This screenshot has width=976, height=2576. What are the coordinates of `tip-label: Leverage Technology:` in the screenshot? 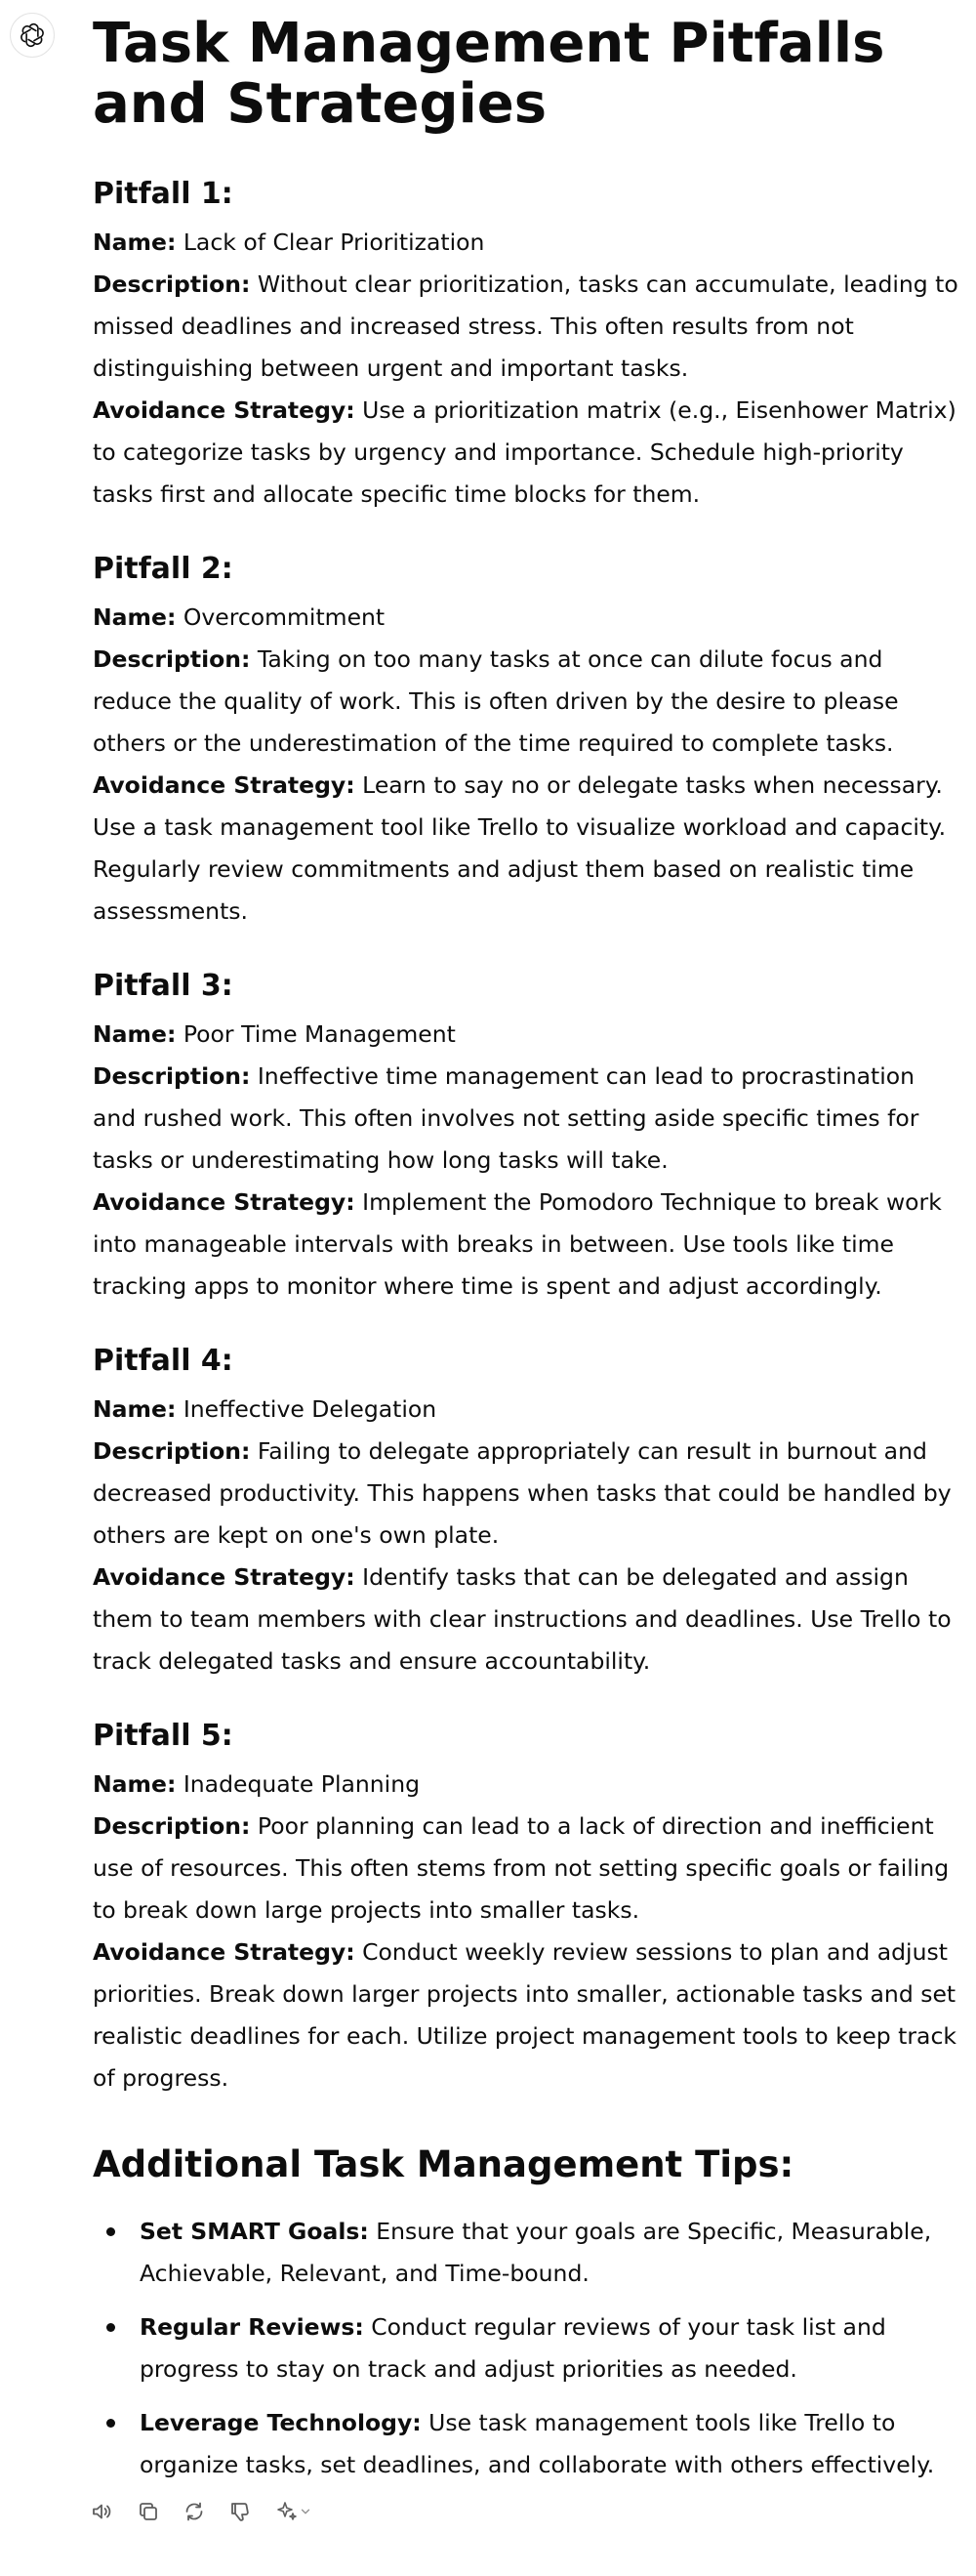 It's located at (281, 2423).